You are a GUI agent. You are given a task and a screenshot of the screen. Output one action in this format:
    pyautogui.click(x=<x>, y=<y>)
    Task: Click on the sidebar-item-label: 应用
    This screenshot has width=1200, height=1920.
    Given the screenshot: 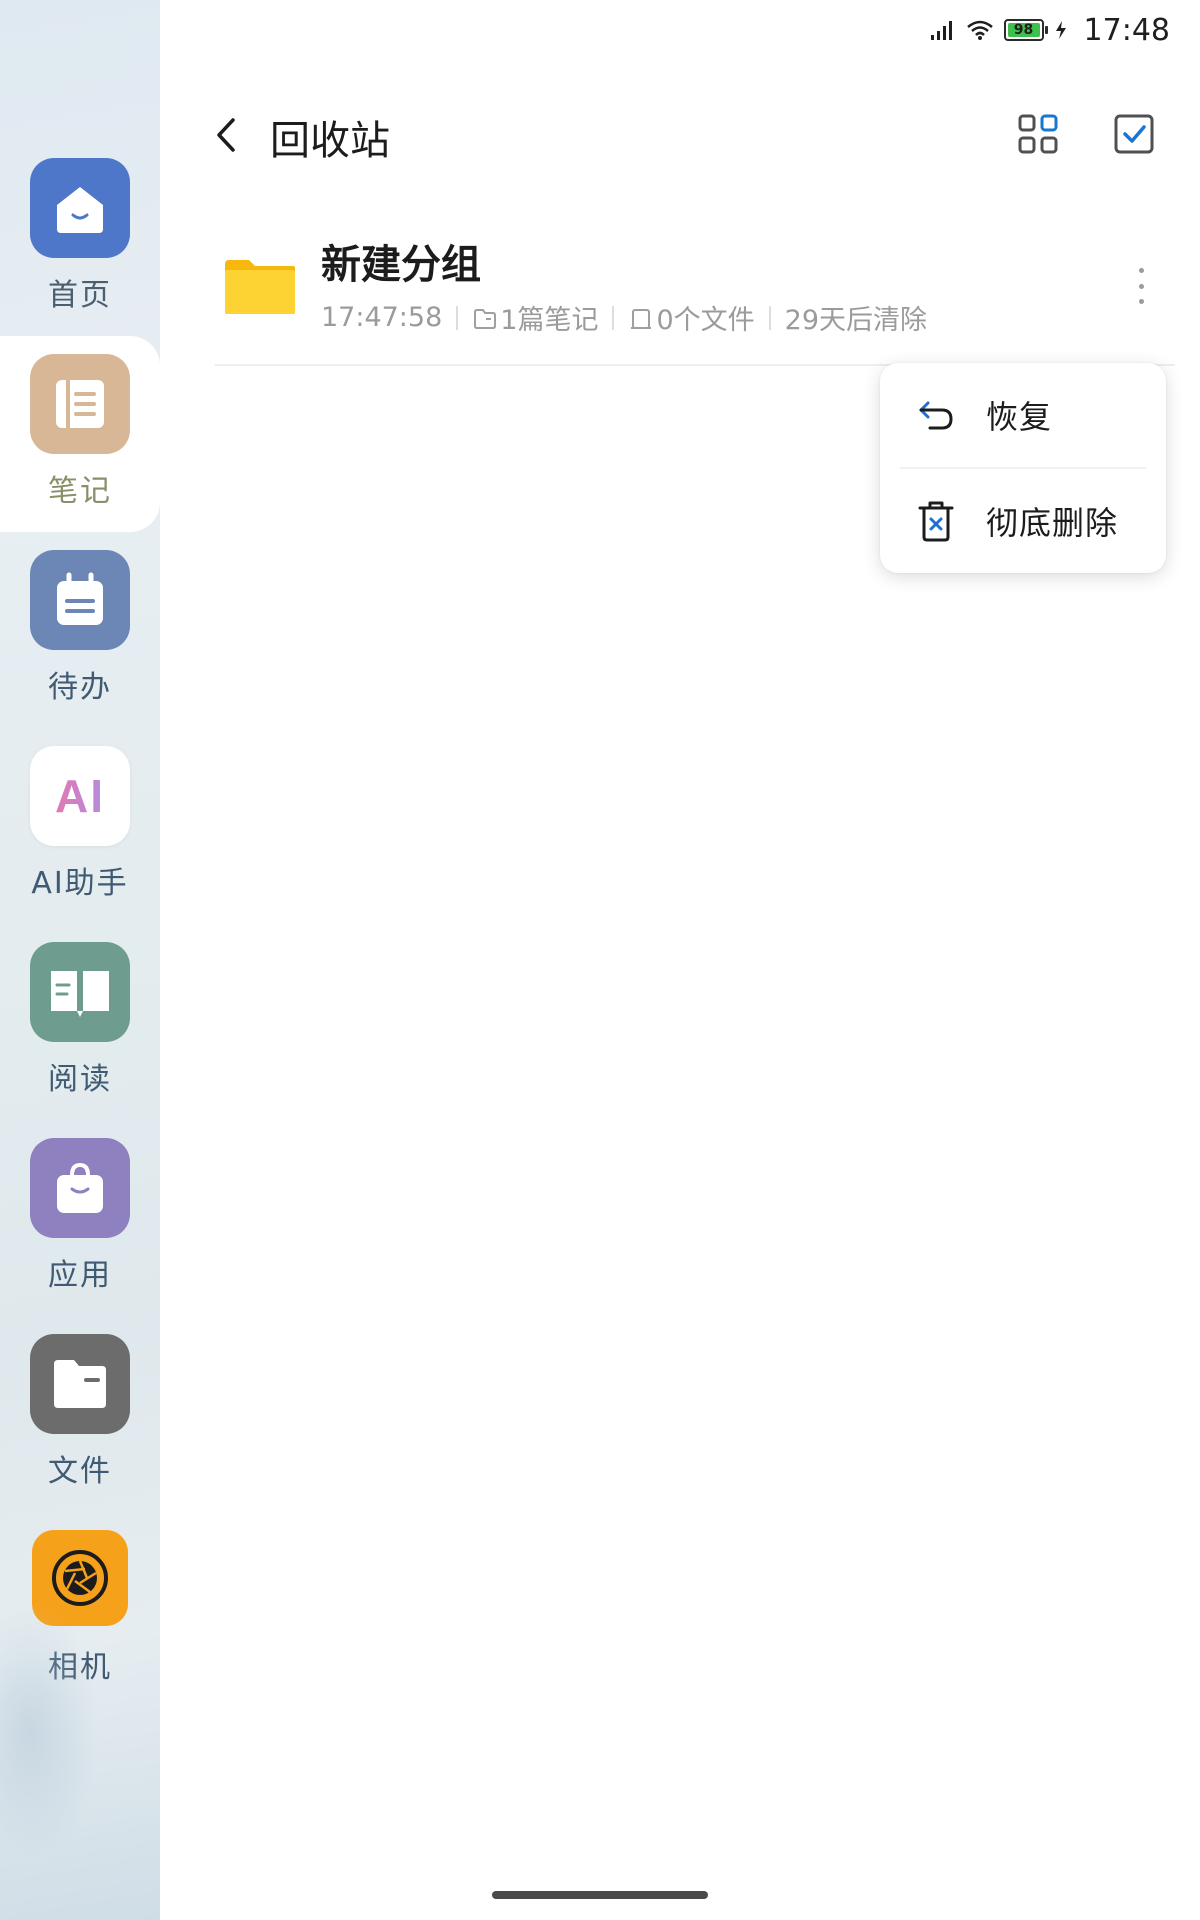 What is the action you would take?
    pyautogui.click(x=80, y=1275)
    